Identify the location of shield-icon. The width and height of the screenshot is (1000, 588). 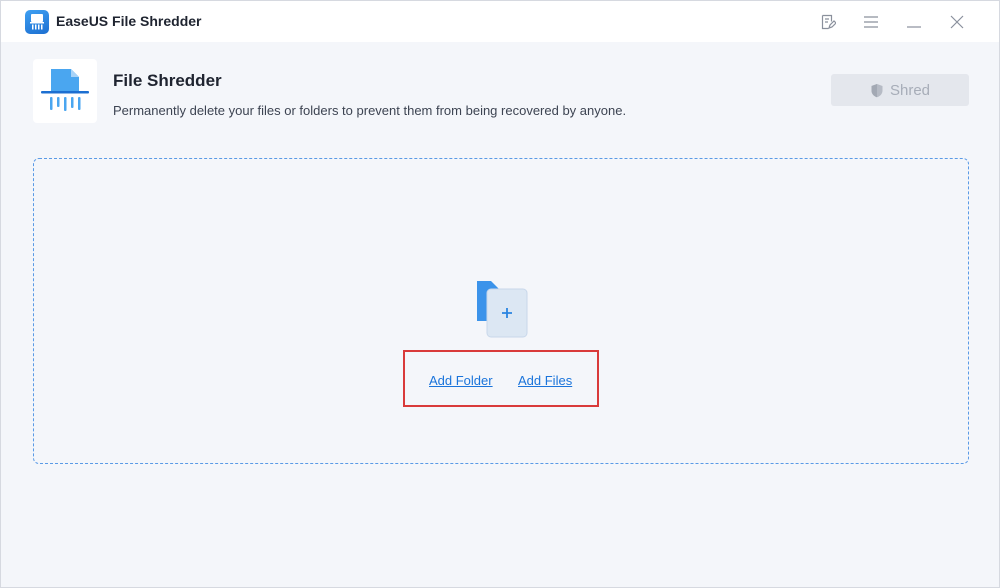
(877, 90).